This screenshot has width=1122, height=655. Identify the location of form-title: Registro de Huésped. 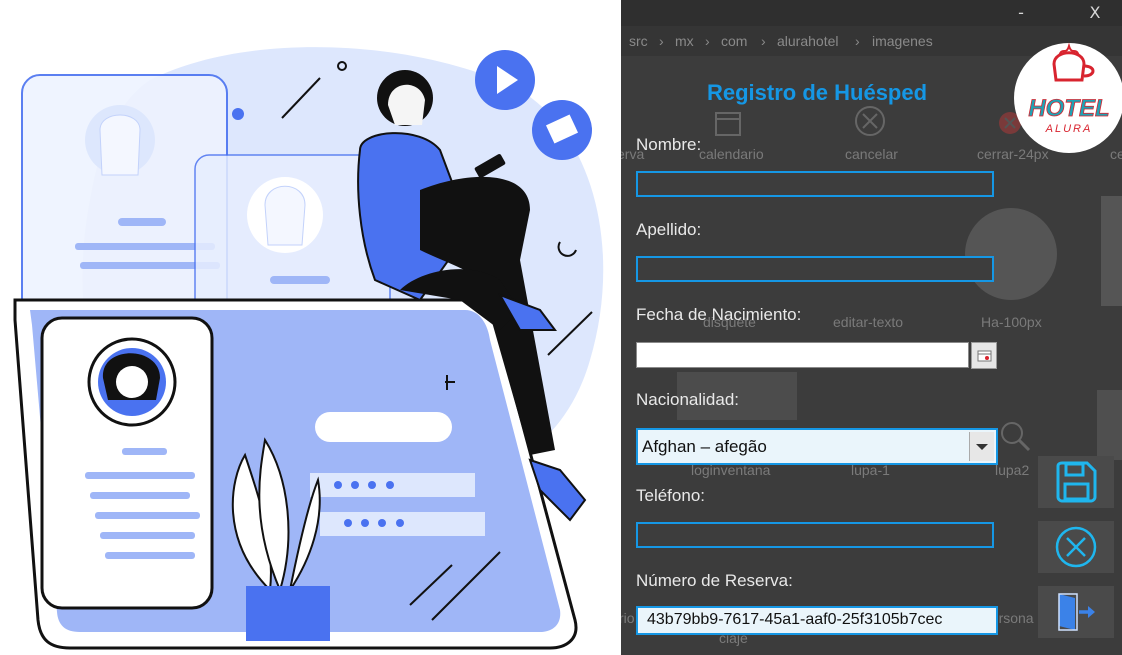
(817, 92).